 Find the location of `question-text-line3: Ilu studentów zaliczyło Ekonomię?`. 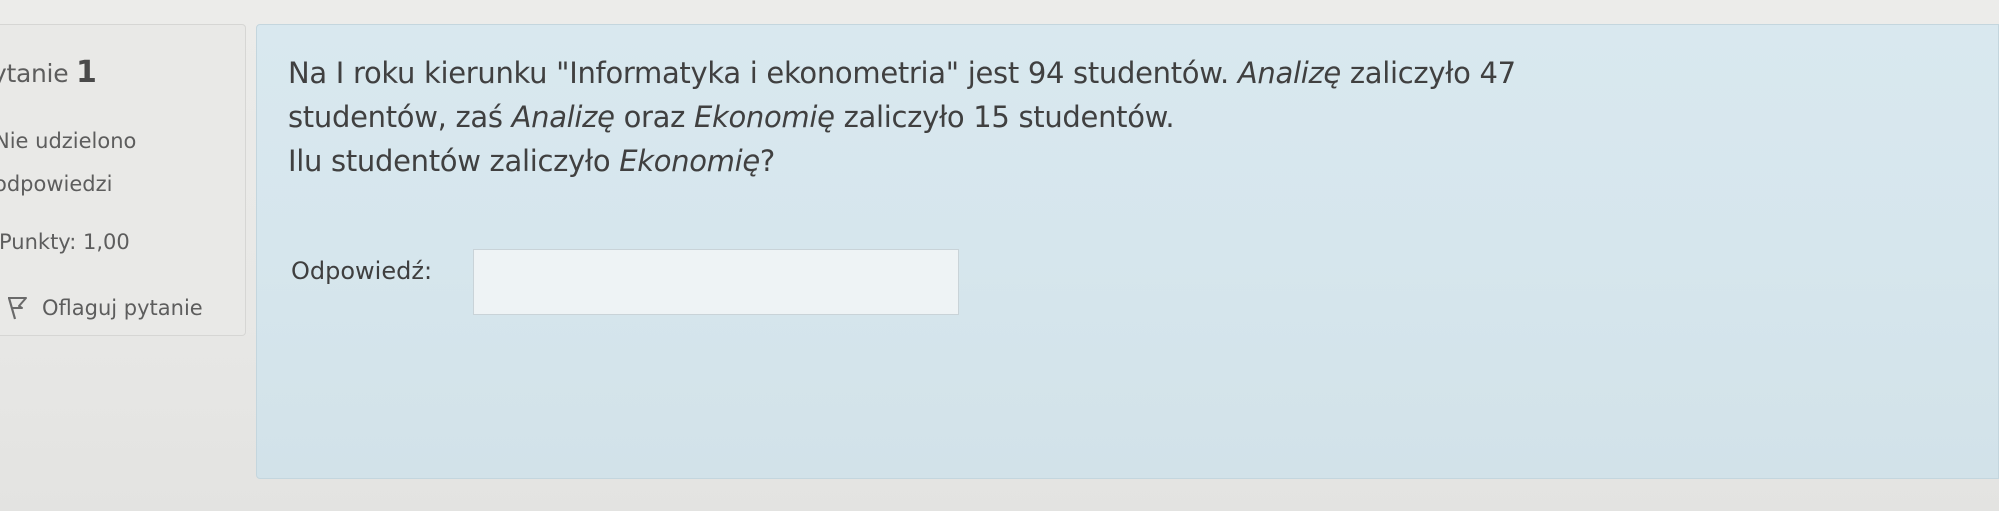

question-text-line3: Ilu studentów zaliczyło Ekonomię? is located at coordinates (1088, 161).